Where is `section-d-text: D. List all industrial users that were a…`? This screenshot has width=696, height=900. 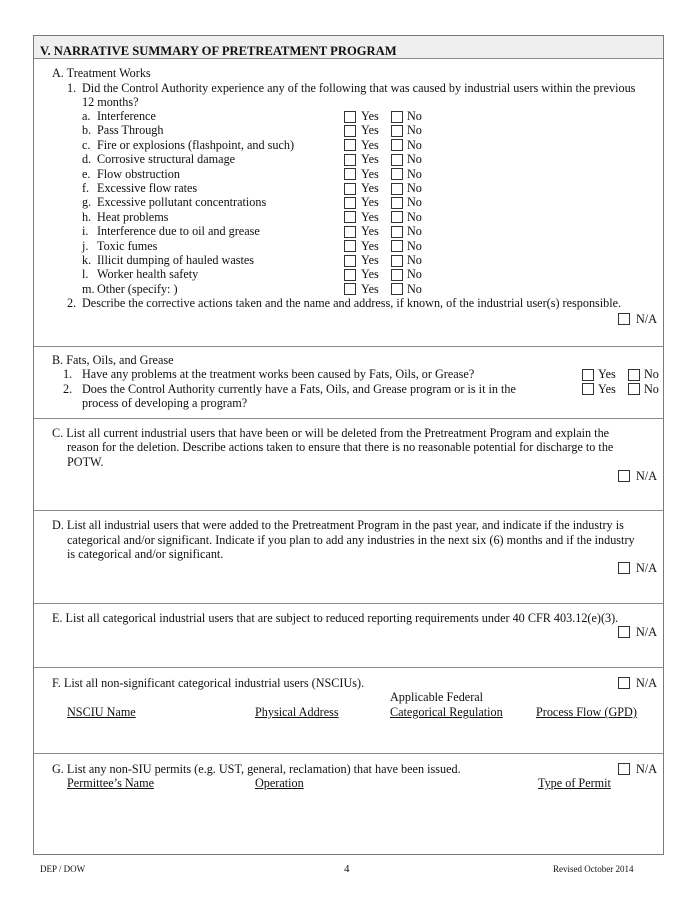
section-d-text: D. List all industrial users that were a… is located at coordinates (338, 525).